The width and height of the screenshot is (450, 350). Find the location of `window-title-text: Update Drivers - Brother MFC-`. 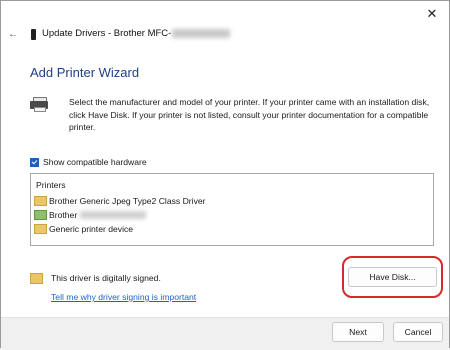

window-title-text: Update Drivers - Brother MFC- is located at coordinates (107, 33).